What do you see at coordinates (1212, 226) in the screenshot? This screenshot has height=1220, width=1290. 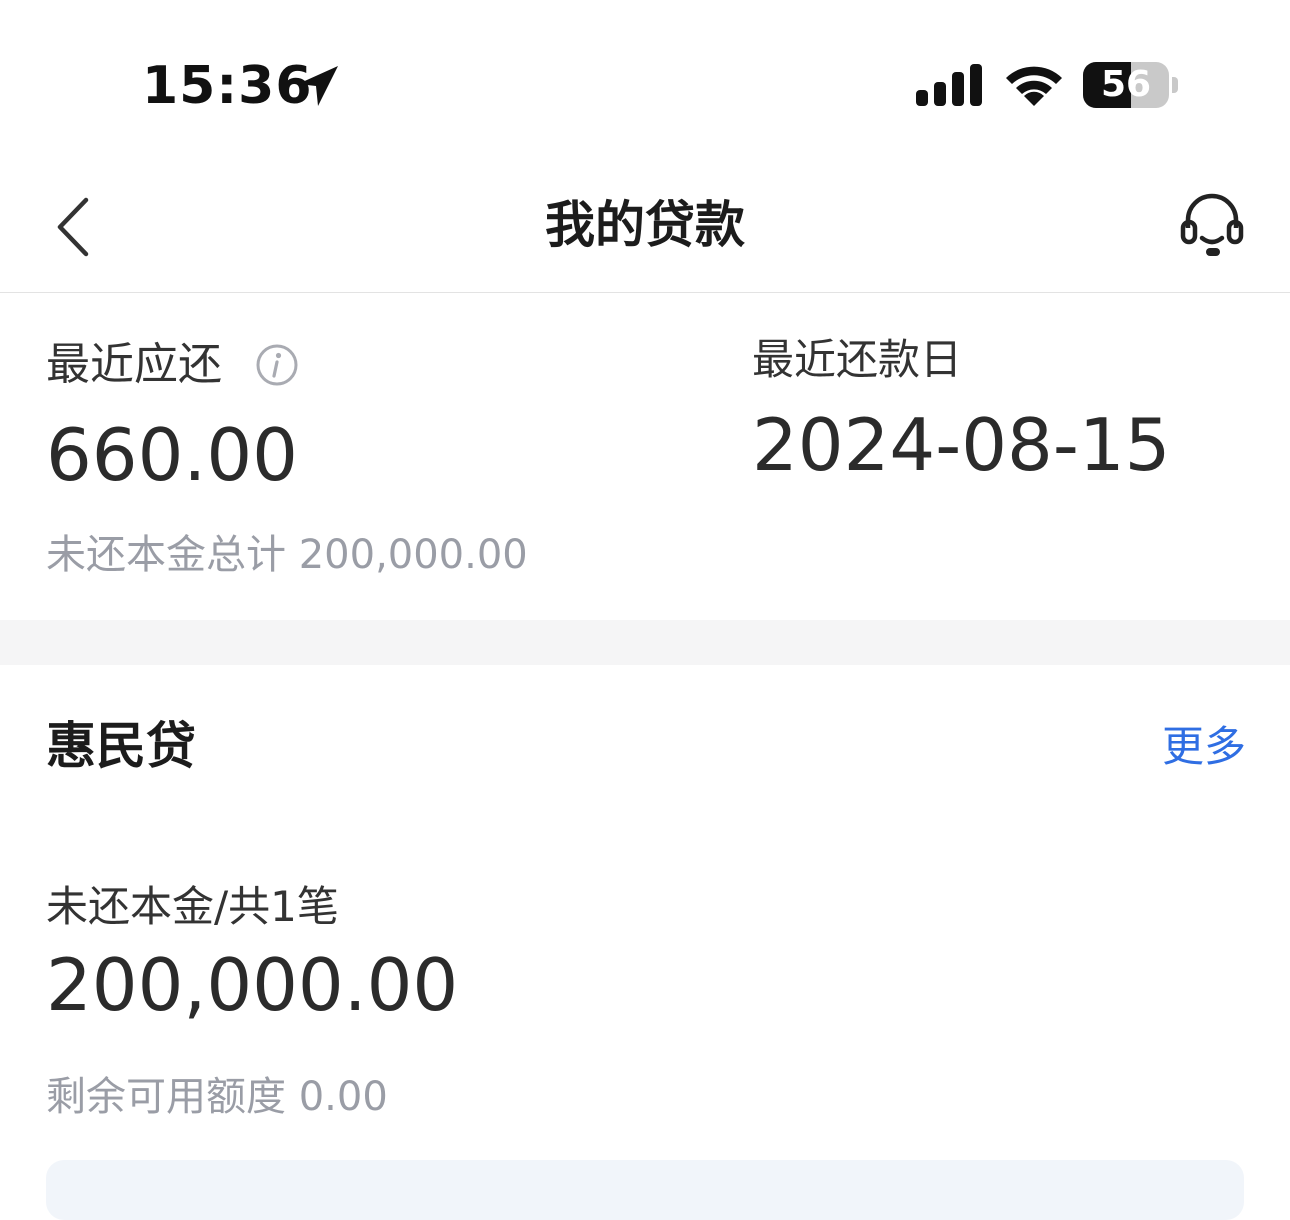 I see `headset-icon` at bounding box center [1212, 226].